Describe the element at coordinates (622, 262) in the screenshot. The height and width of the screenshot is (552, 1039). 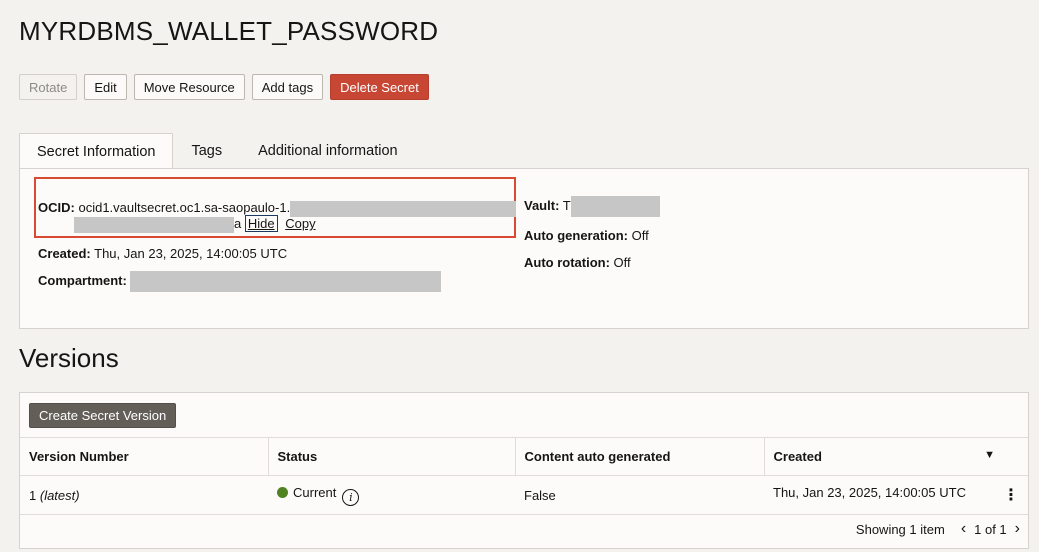
I see `auto-rotation-value: Off` at that location.